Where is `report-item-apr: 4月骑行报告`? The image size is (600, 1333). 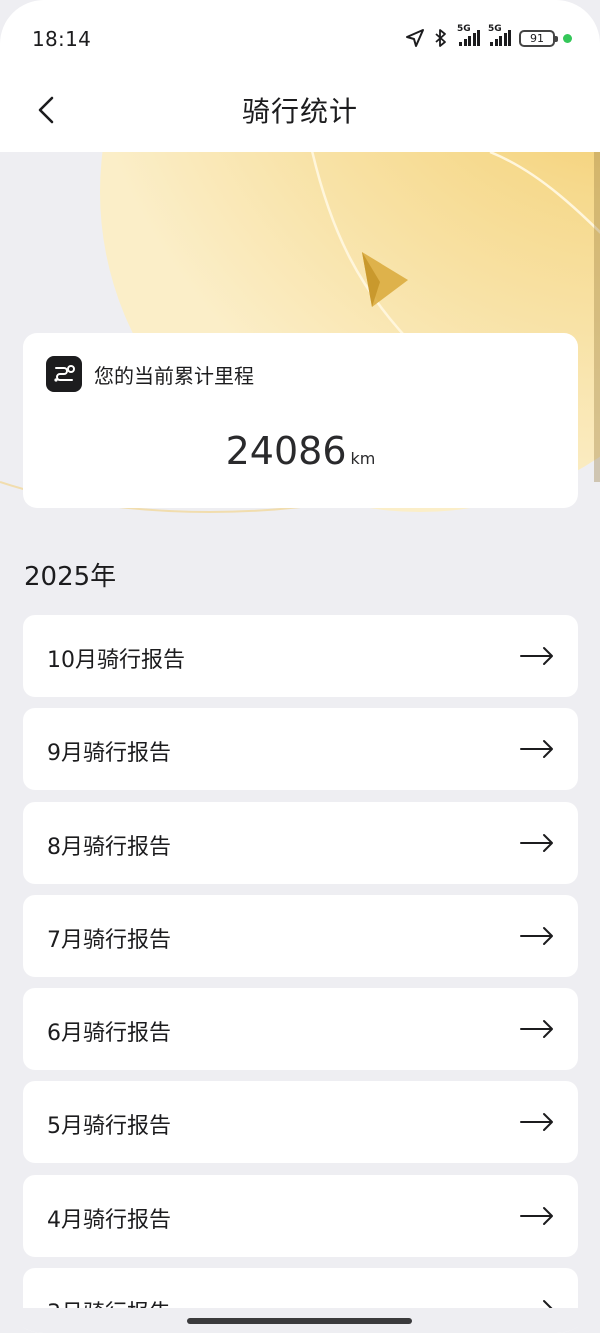 report-item-apr: 4月骑行报告 is located at coordinates (300, 1215).